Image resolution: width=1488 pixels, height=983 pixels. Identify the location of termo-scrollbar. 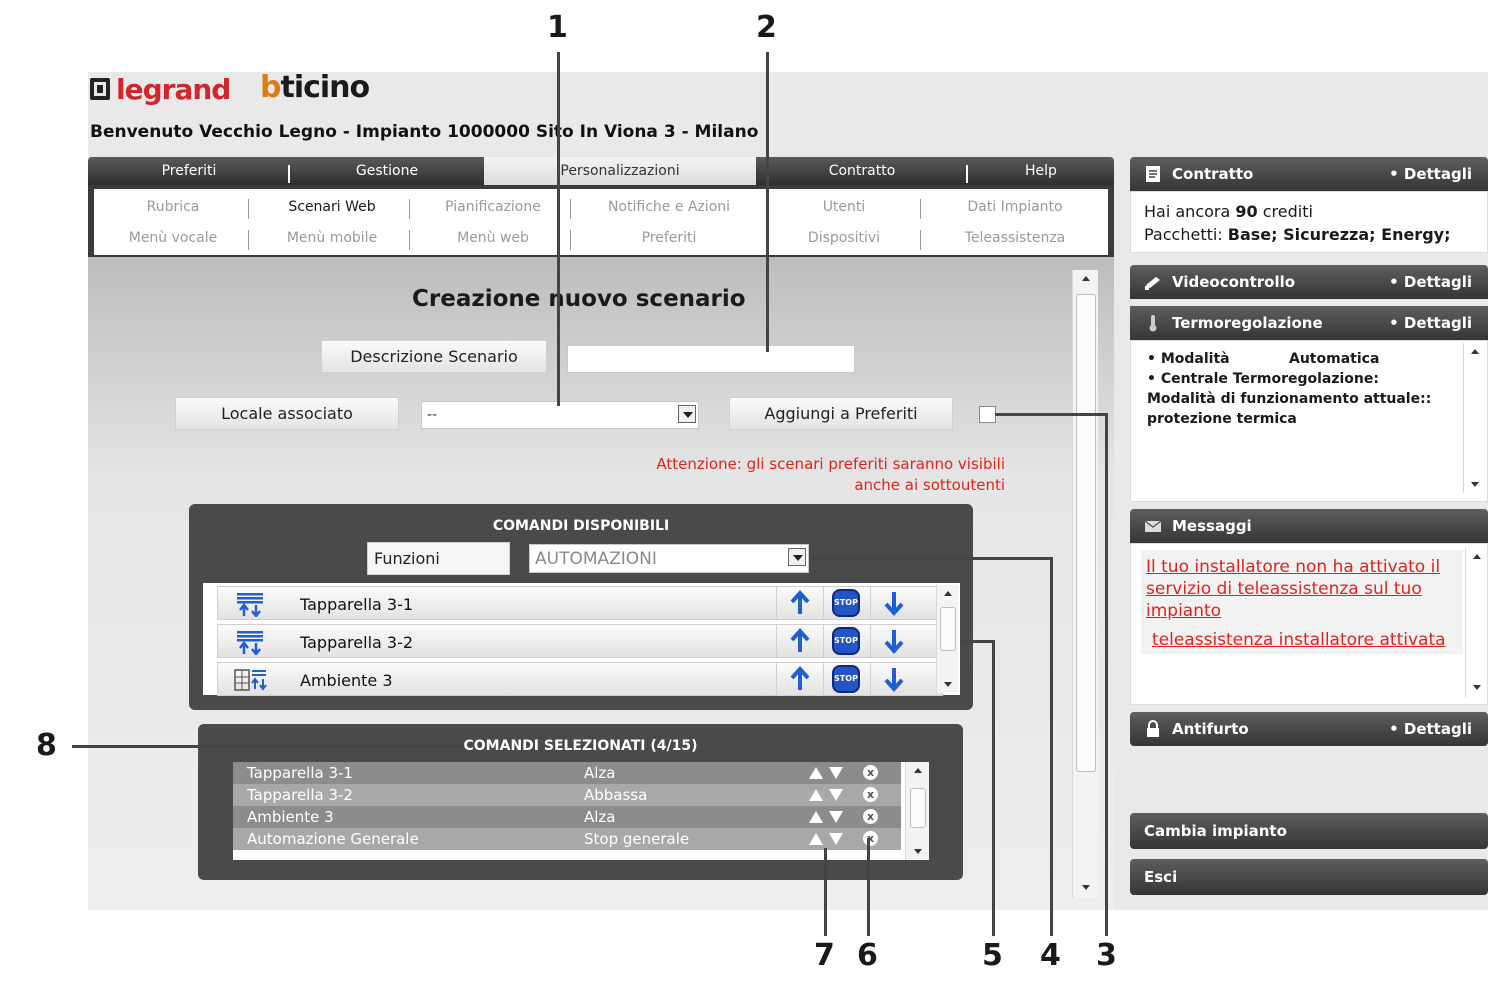
(1474, 418).